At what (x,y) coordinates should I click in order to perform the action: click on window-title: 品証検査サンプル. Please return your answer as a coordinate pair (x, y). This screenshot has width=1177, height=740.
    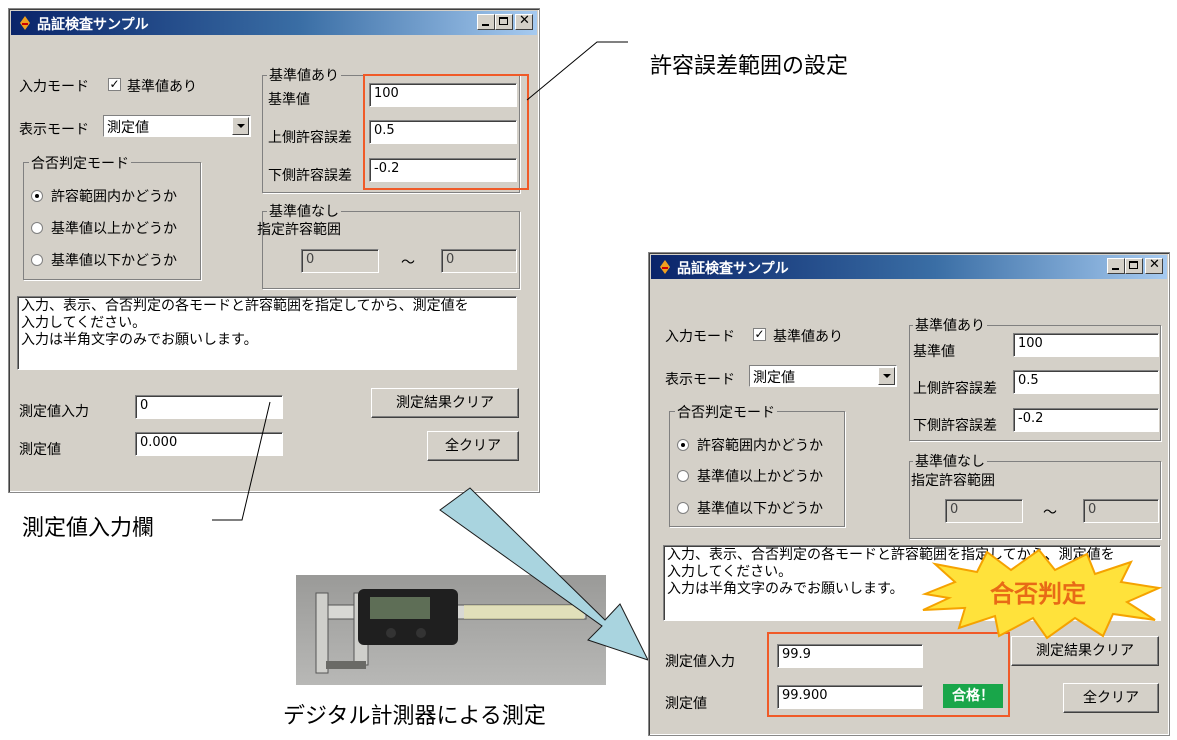
    Looking at the image, I should click on (733, 269).